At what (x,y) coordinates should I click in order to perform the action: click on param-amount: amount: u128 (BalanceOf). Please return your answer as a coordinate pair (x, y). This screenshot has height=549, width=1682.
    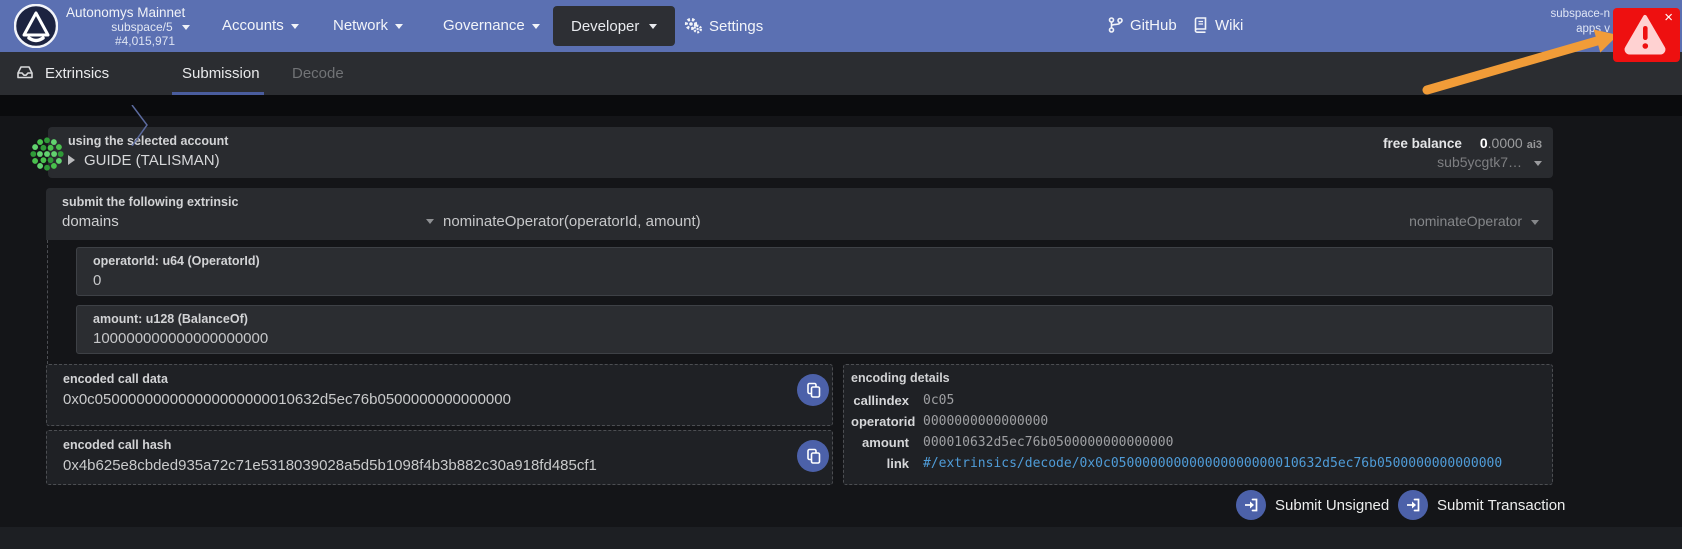
    Looking at the image, I should click on (814, 329).